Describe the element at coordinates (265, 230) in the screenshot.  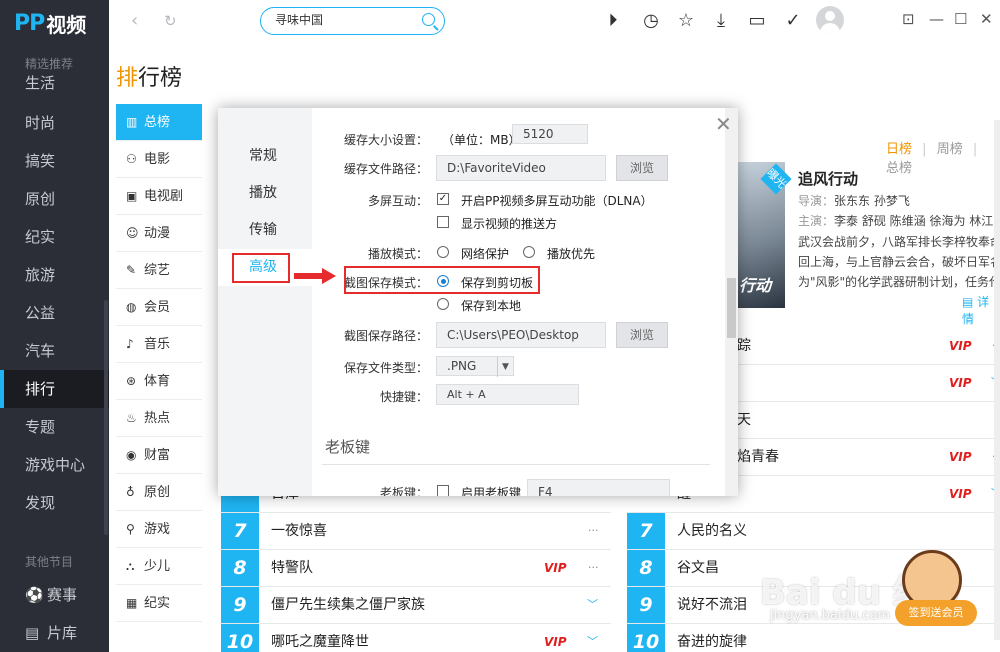
I see `settings-tab-transfer: 传输` at that location.